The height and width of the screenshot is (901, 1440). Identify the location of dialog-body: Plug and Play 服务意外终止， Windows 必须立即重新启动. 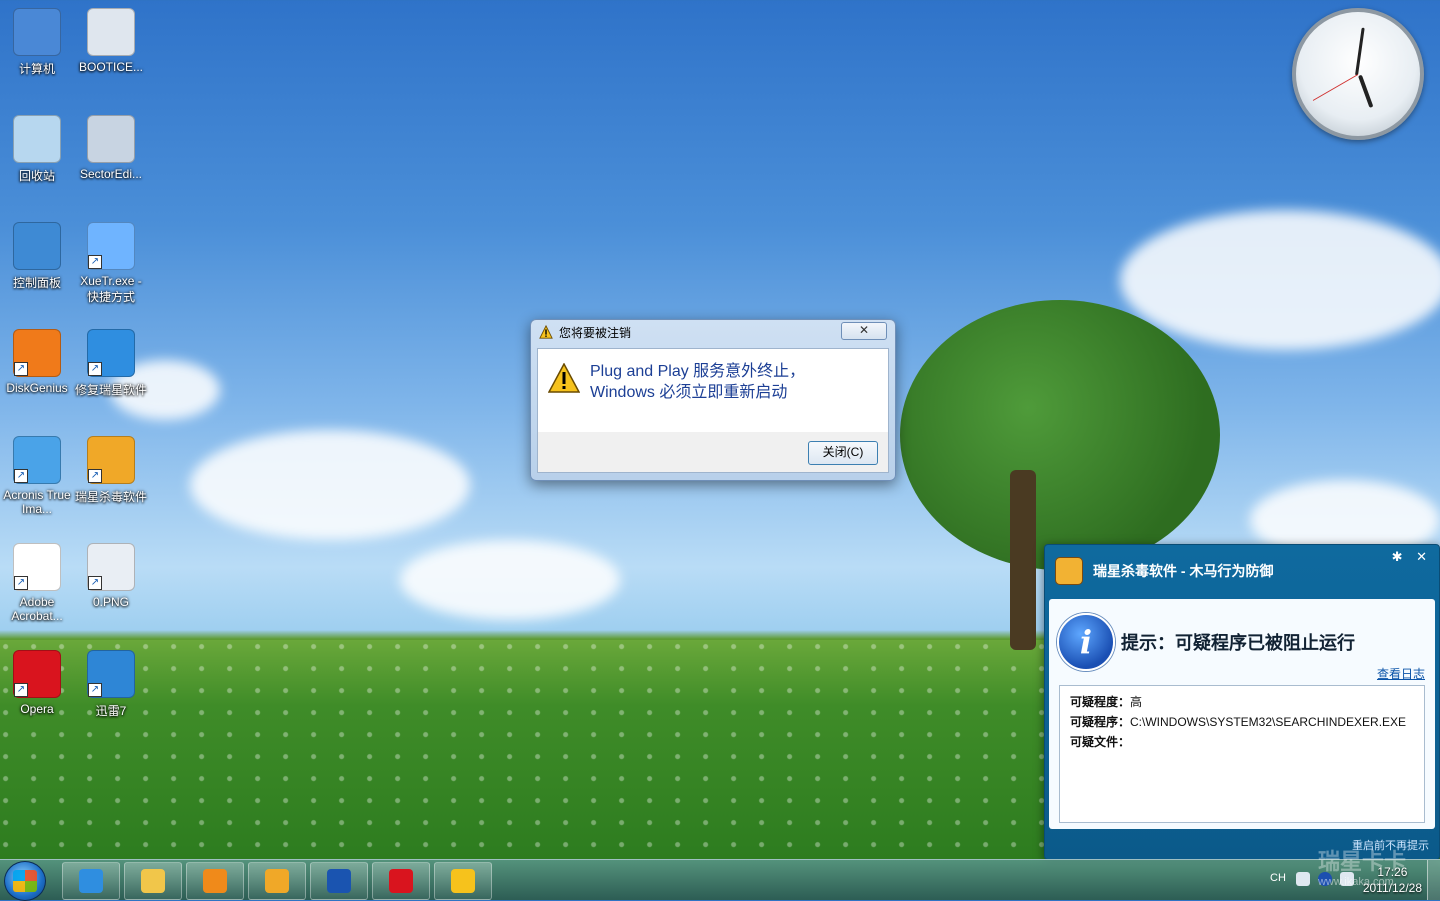
(713, 391).